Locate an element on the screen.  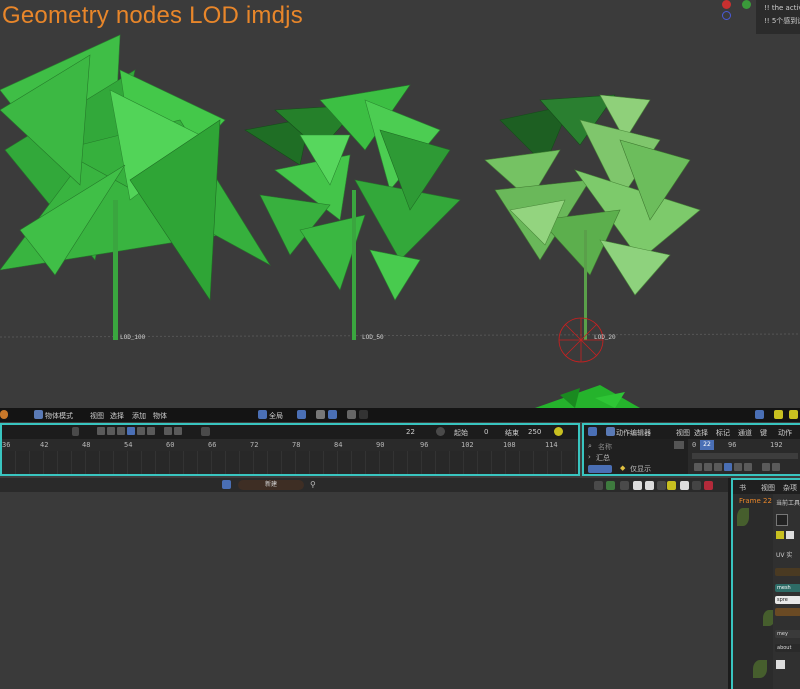
gizmo-x-icon is located at coordinates (726, 4).